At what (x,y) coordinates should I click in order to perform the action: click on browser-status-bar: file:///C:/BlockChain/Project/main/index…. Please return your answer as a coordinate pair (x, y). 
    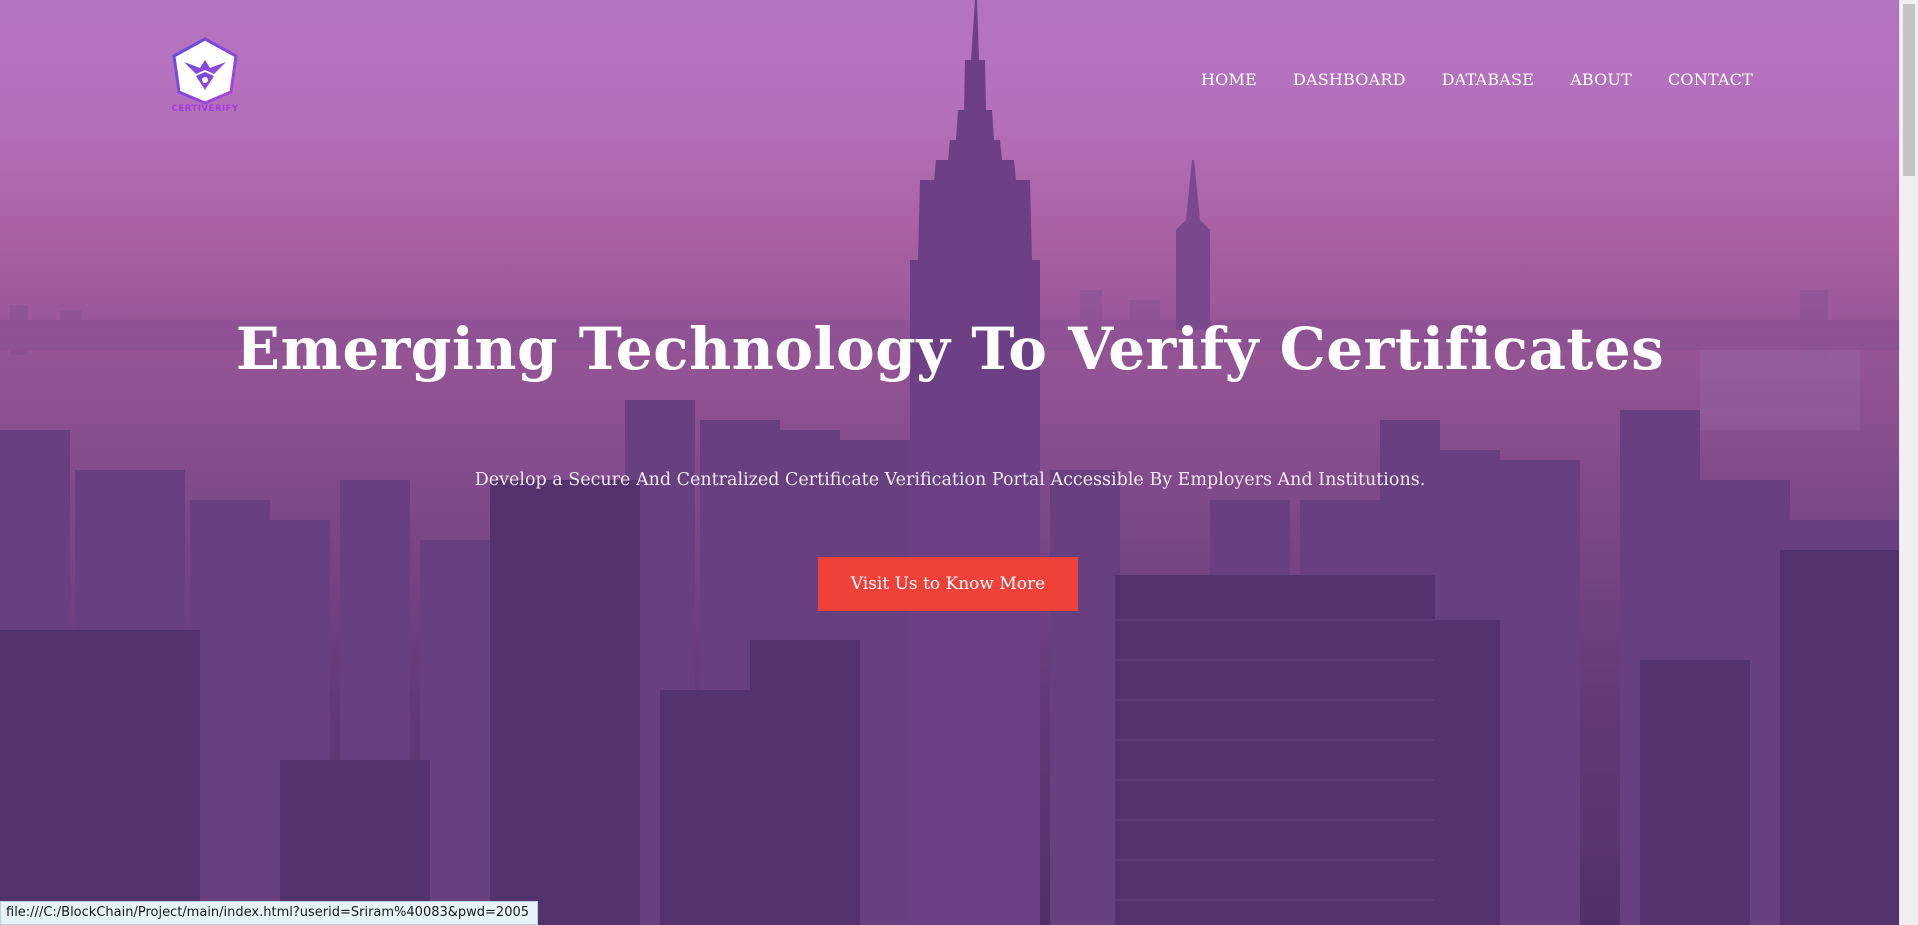
    Looking at the image, I should click on (269, 913).